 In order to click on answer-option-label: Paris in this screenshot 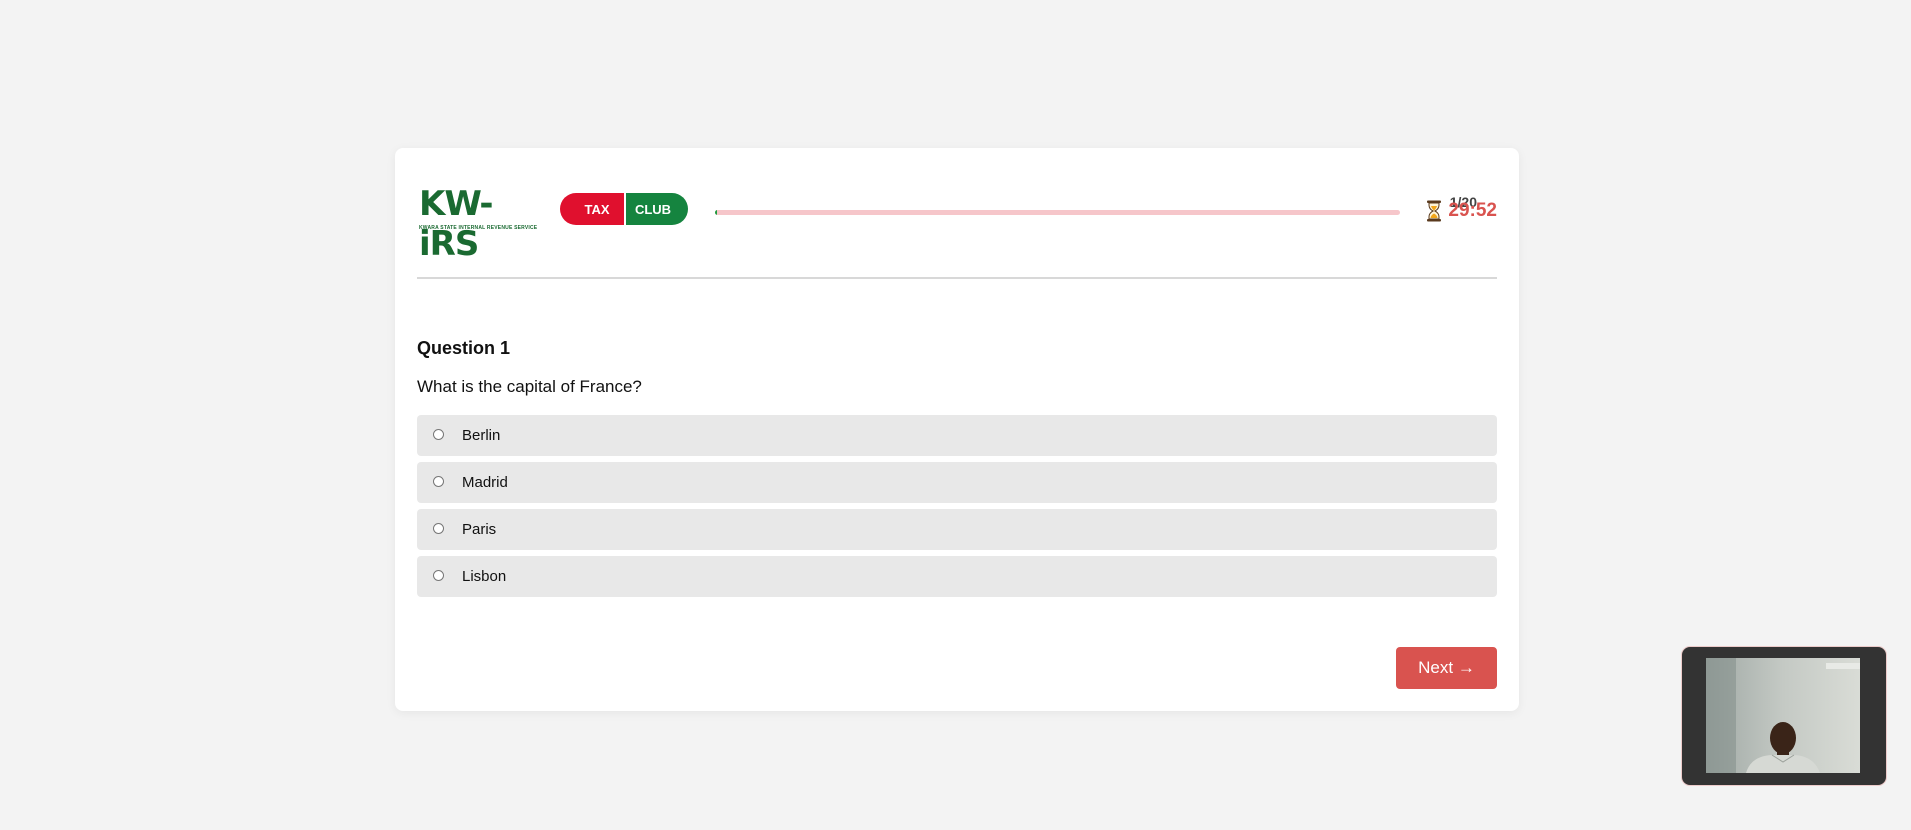, I will do `click(479, 529)`.